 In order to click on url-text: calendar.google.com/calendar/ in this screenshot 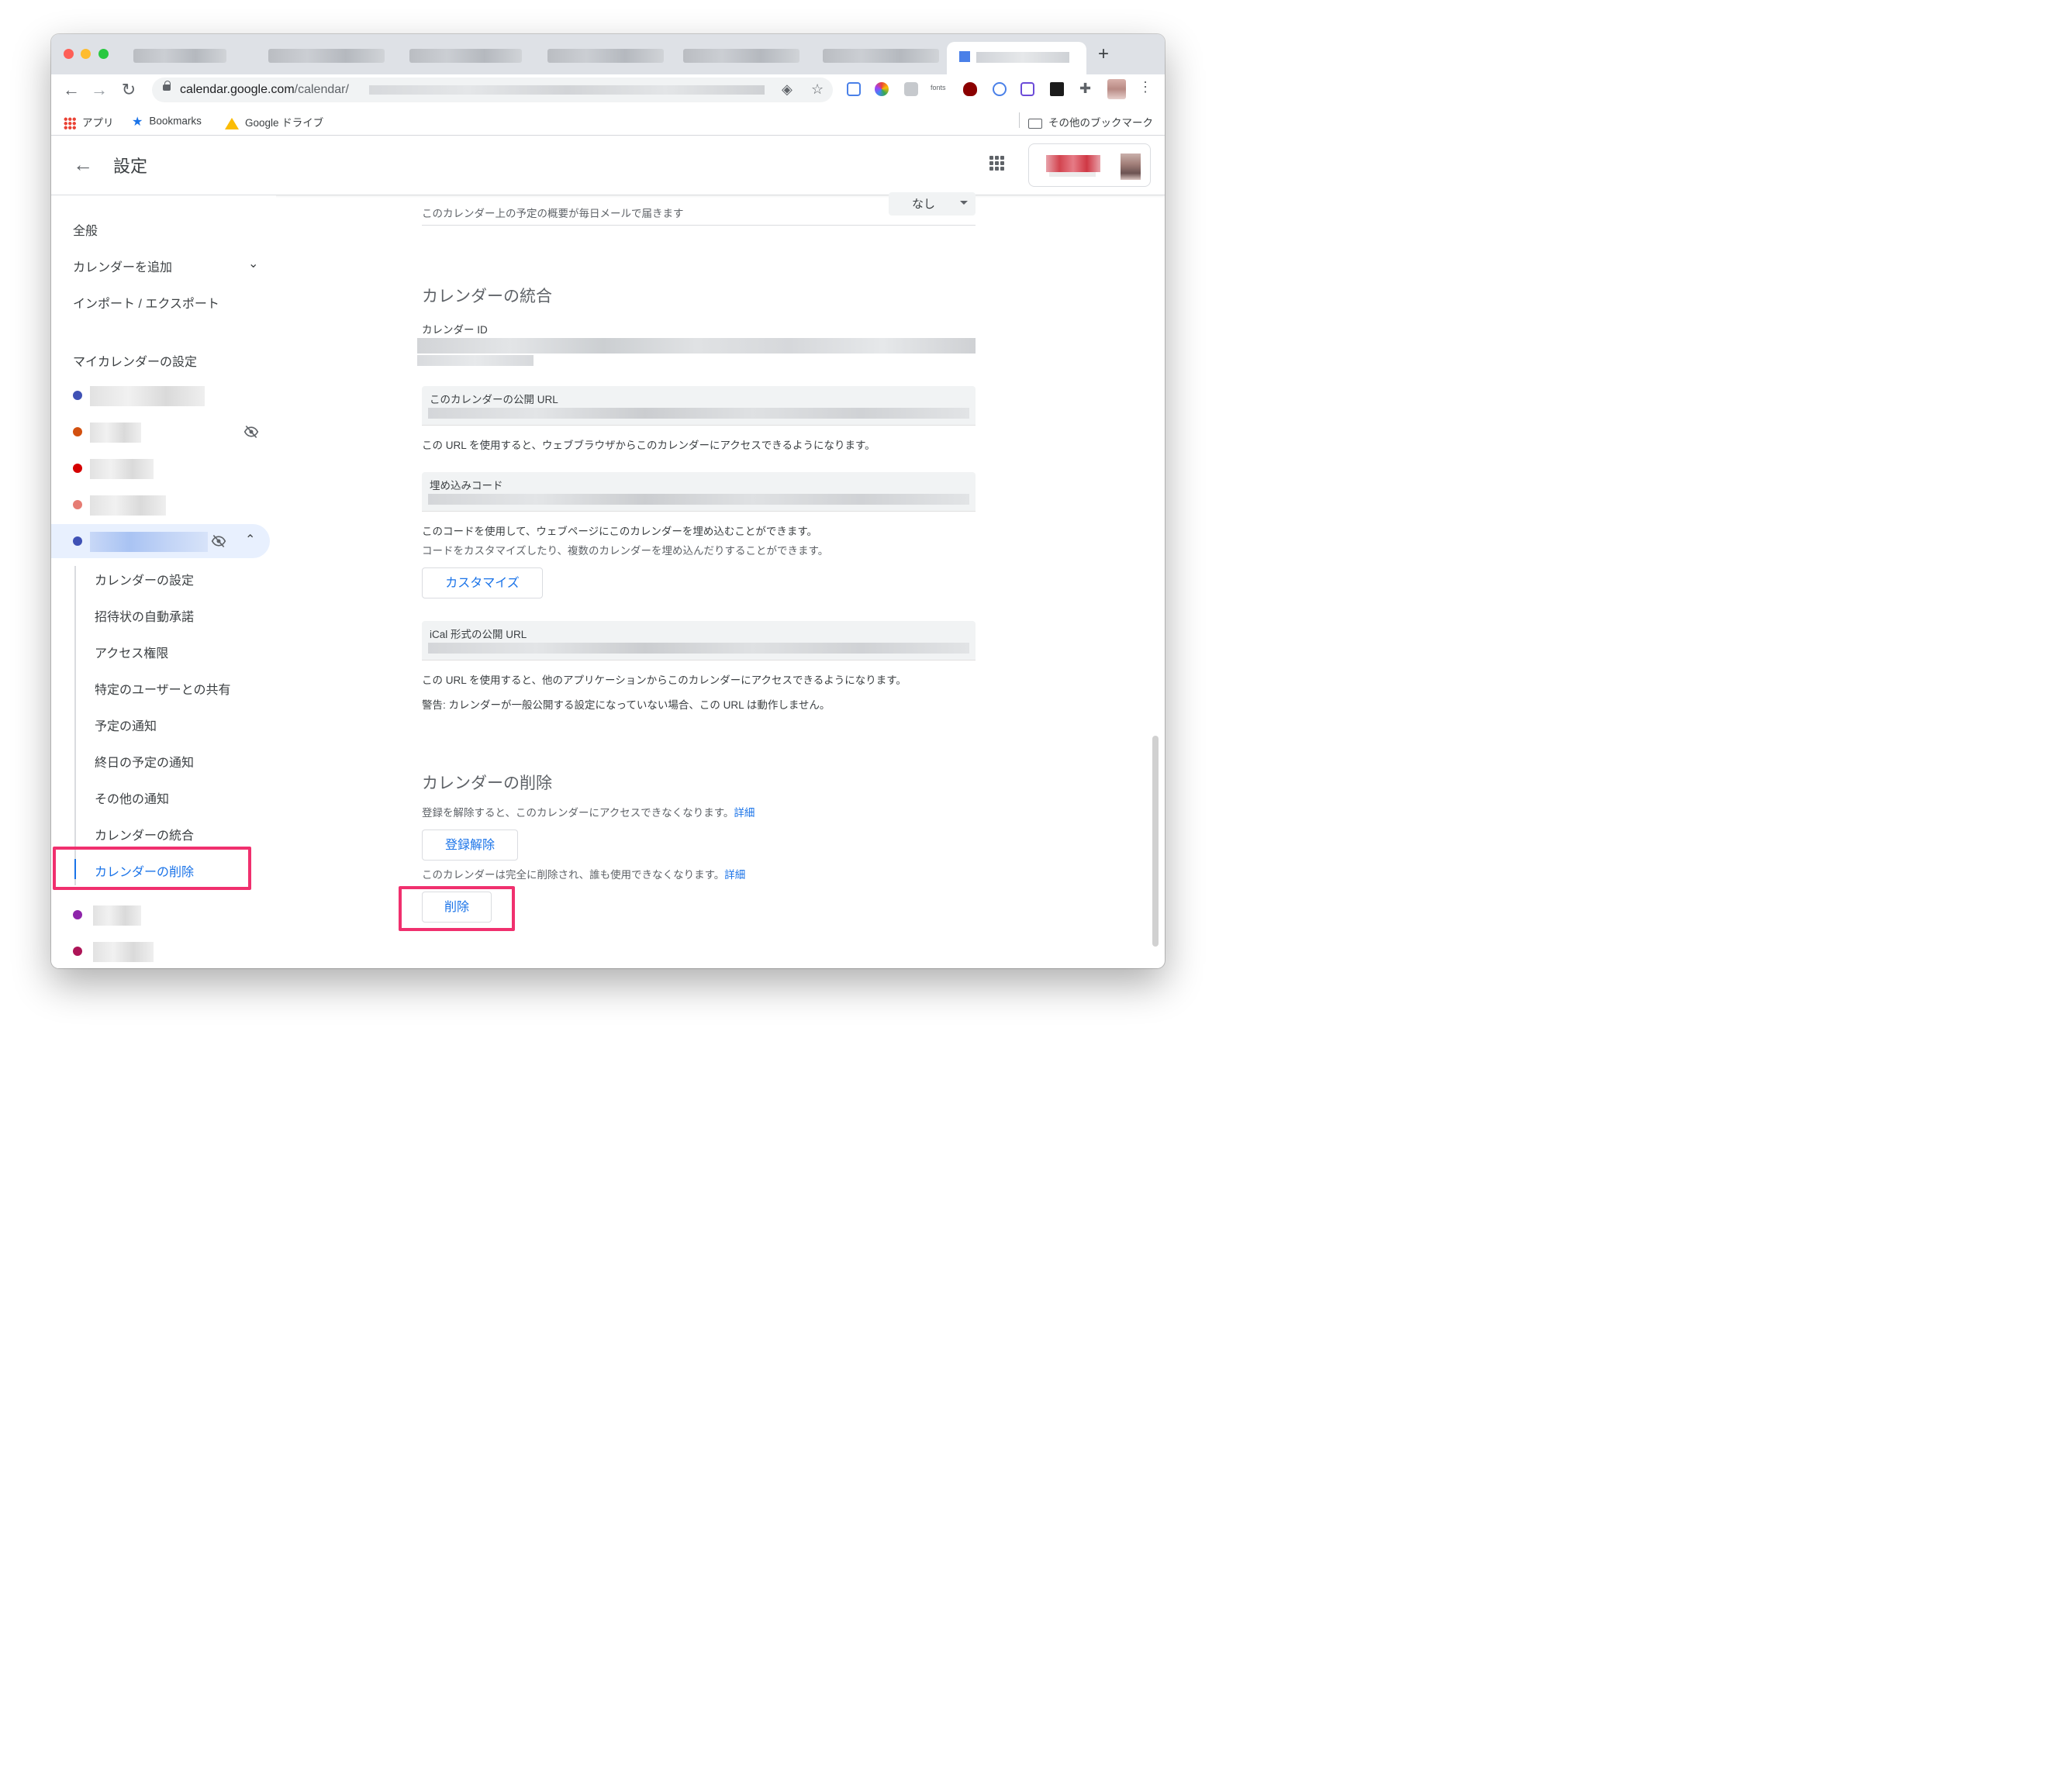, I will do `click(264, 89)`.